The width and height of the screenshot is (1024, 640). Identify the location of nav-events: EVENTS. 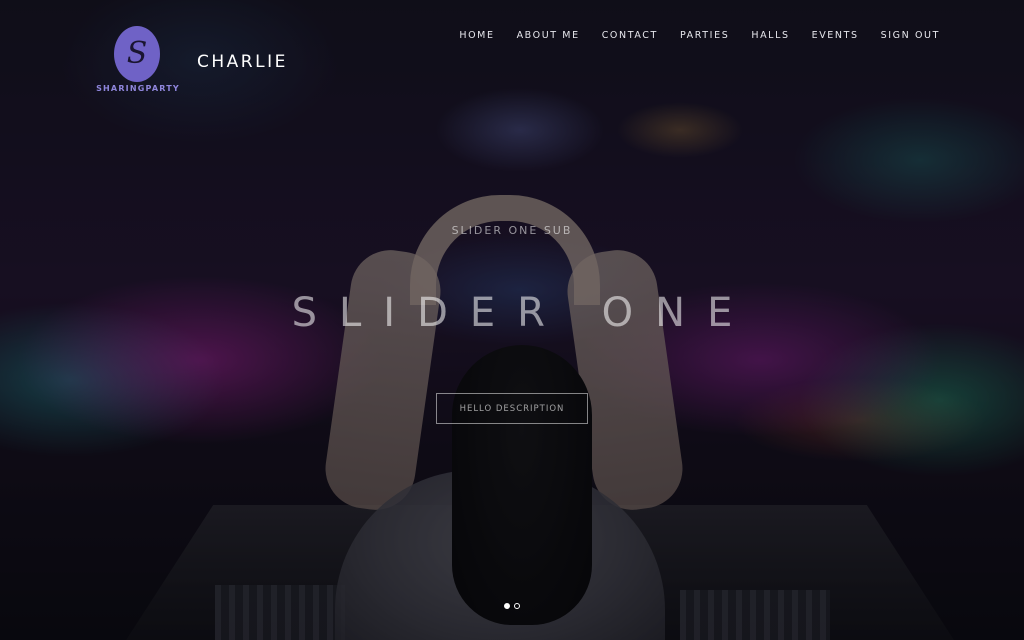
(835, 36).